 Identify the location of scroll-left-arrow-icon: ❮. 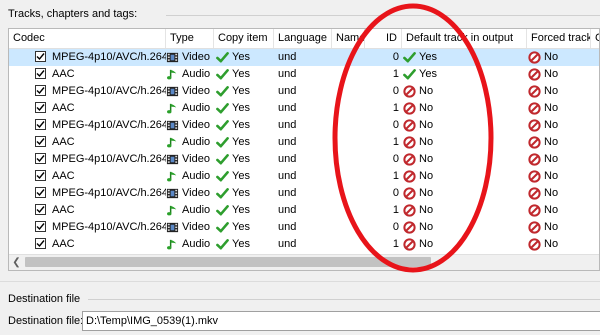
(16, 262).